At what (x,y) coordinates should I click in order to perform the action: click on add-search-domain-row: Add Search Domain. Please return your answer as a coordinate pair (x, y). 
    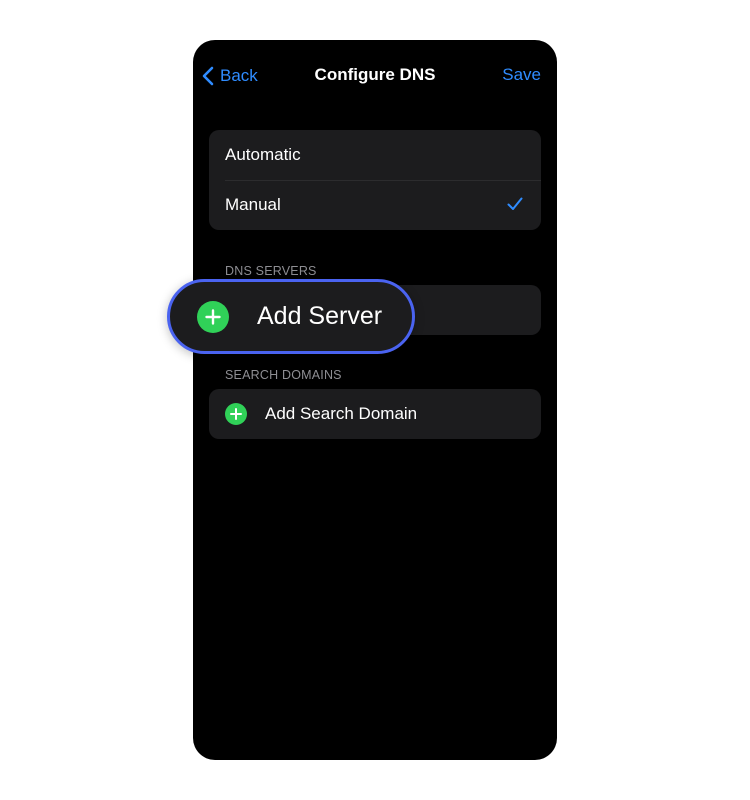
    Looking at the image, I should click on (375, 414).